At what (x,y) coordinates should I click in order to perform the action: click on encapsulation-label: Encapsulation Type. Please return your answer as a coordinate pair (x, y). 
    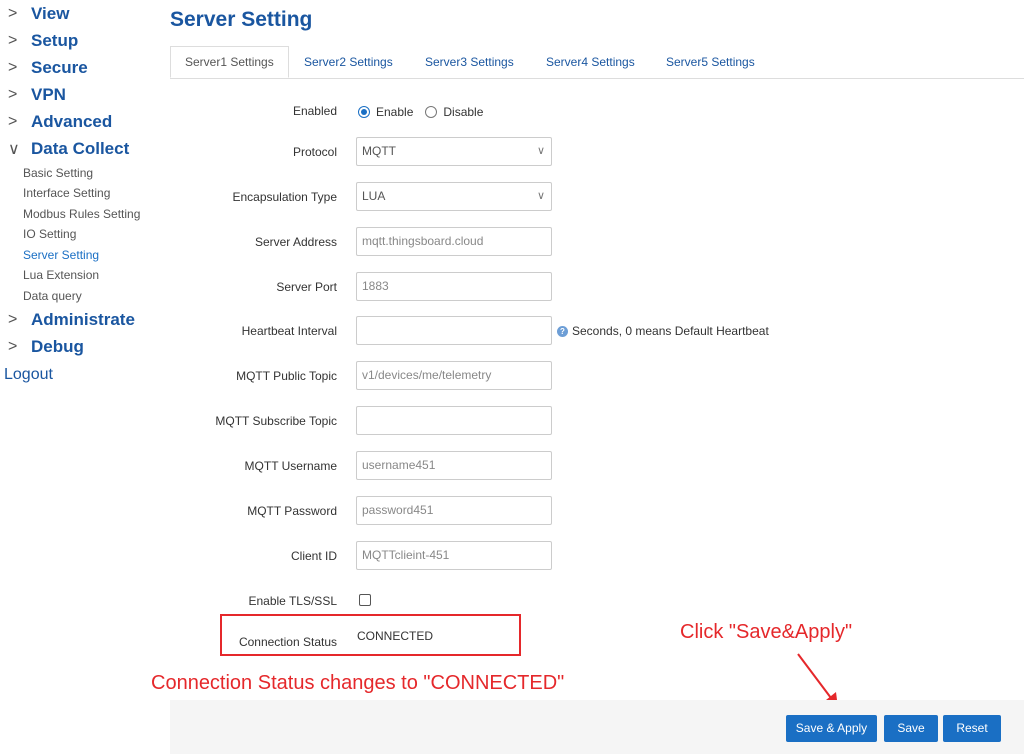
    Looking at the image, I should click on (284, 197).